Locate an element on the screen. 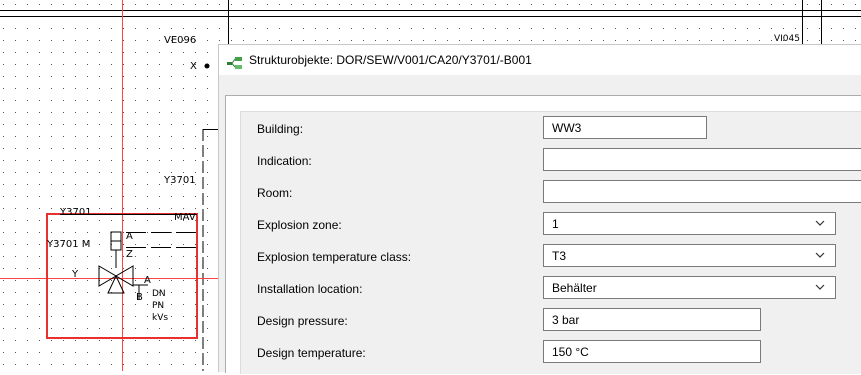 Image resolution: width=861 pixels, height=375 pixels. form-row-building: Building: WW3 is located at coordinates (551, 128).